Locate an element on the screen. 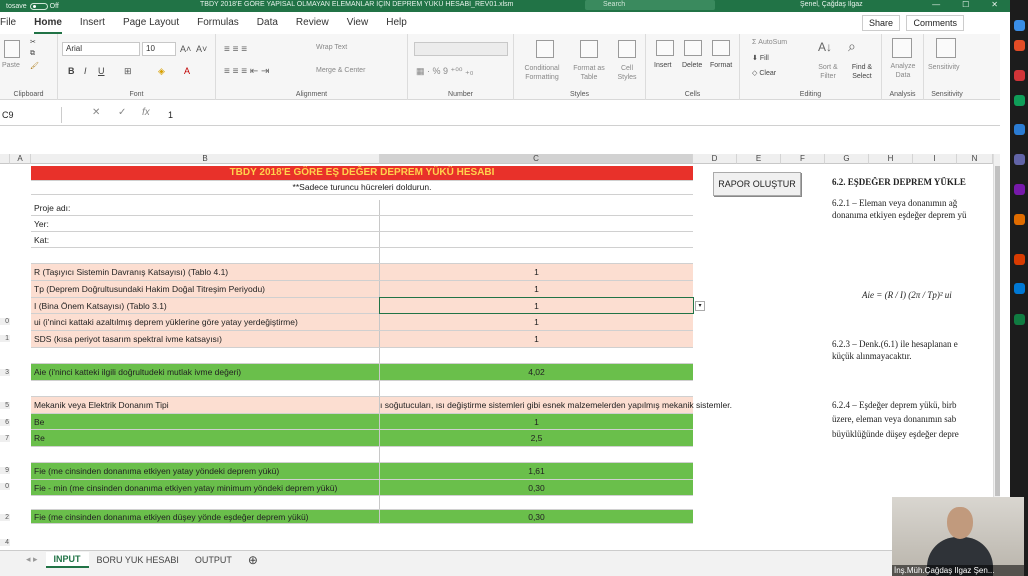 The image size is (1028, 576). fill-color-icon: ◈ is located at coordinates (161, 71).